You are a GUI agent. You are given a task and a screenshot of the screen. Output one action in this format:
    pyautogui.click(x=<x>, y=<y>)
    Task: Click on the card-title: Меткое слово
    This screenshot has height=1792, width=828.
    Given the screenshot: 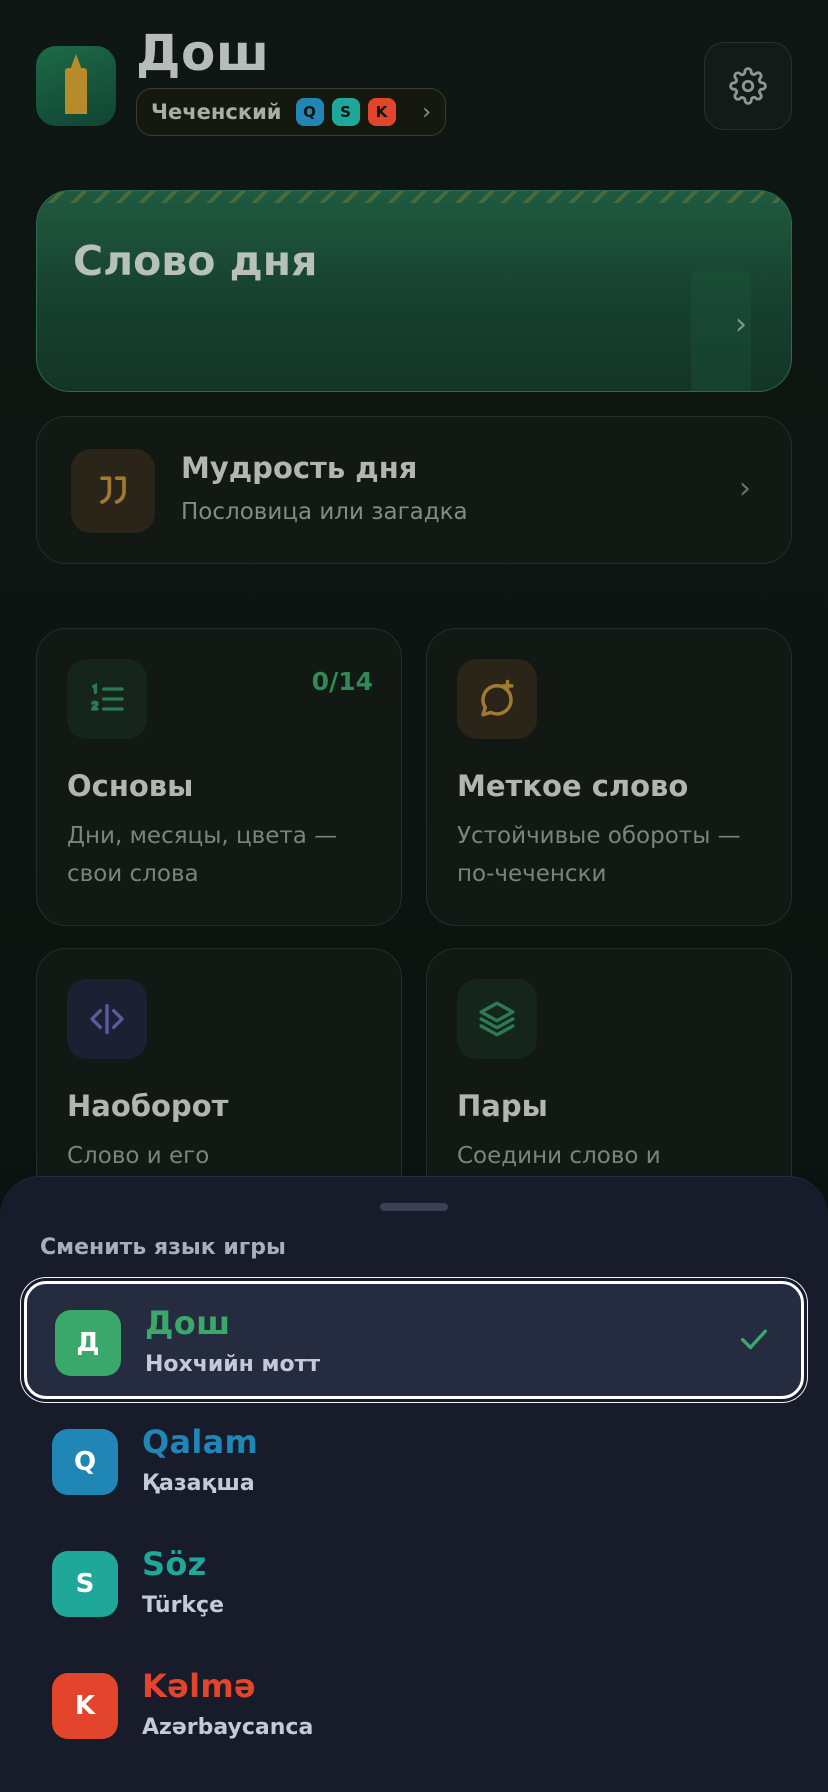 What is the action you would take?
    pyautogui.click(x=573, y=786)
    